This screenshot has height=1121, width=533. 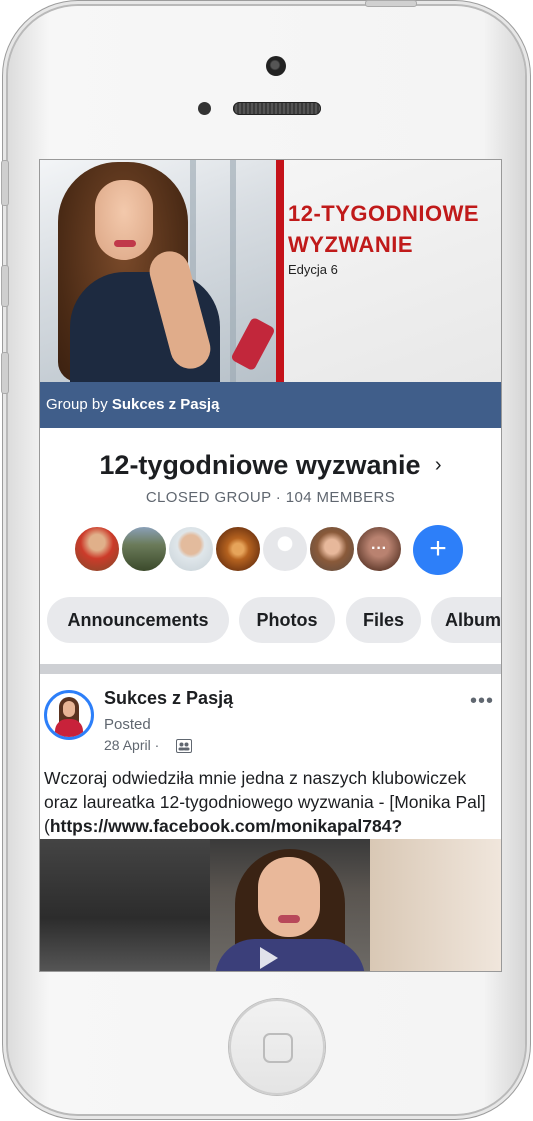 I want to click on more-members-avatar: ···, so click(x=379, y=549).